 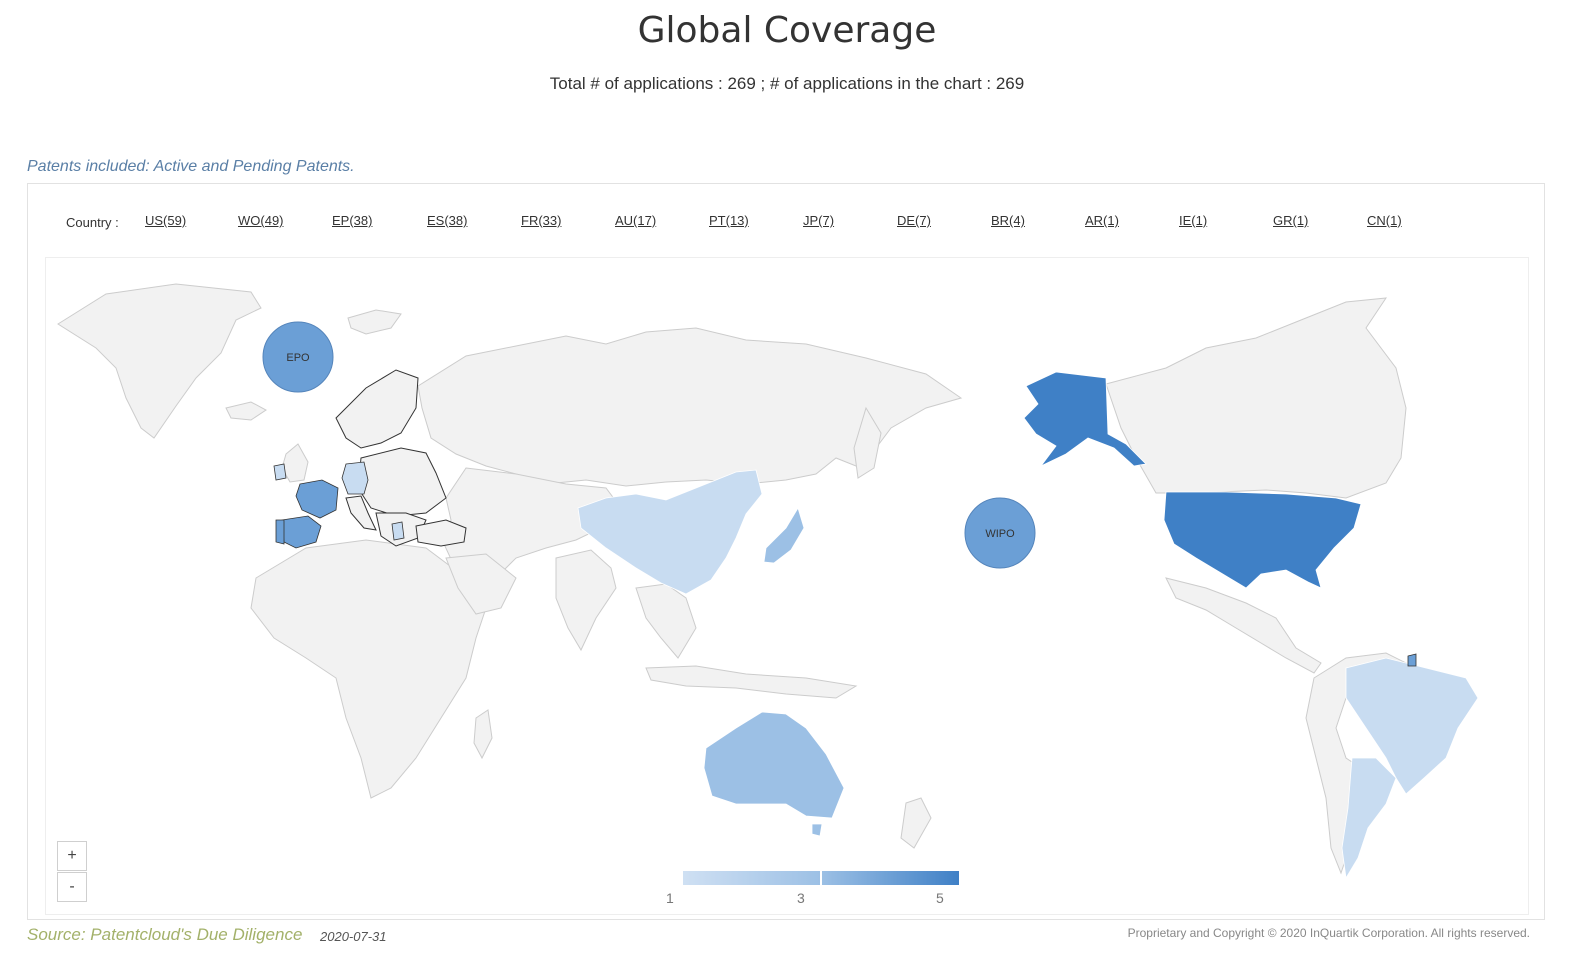 What do you see at coordinates (1243, 625) in the screenshot?
I see `region-central-america` at bounding box center [1243, 625].